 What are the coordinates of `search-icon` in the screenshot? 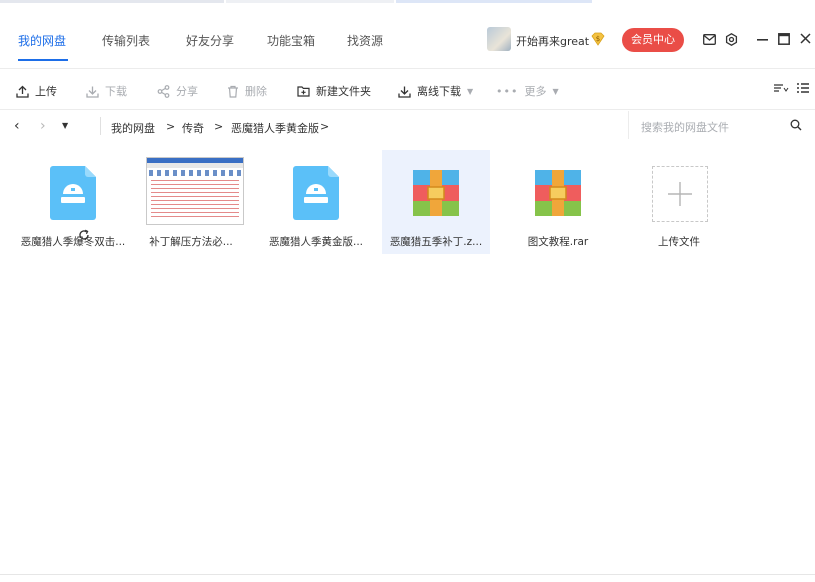 It's located at (796, 125).